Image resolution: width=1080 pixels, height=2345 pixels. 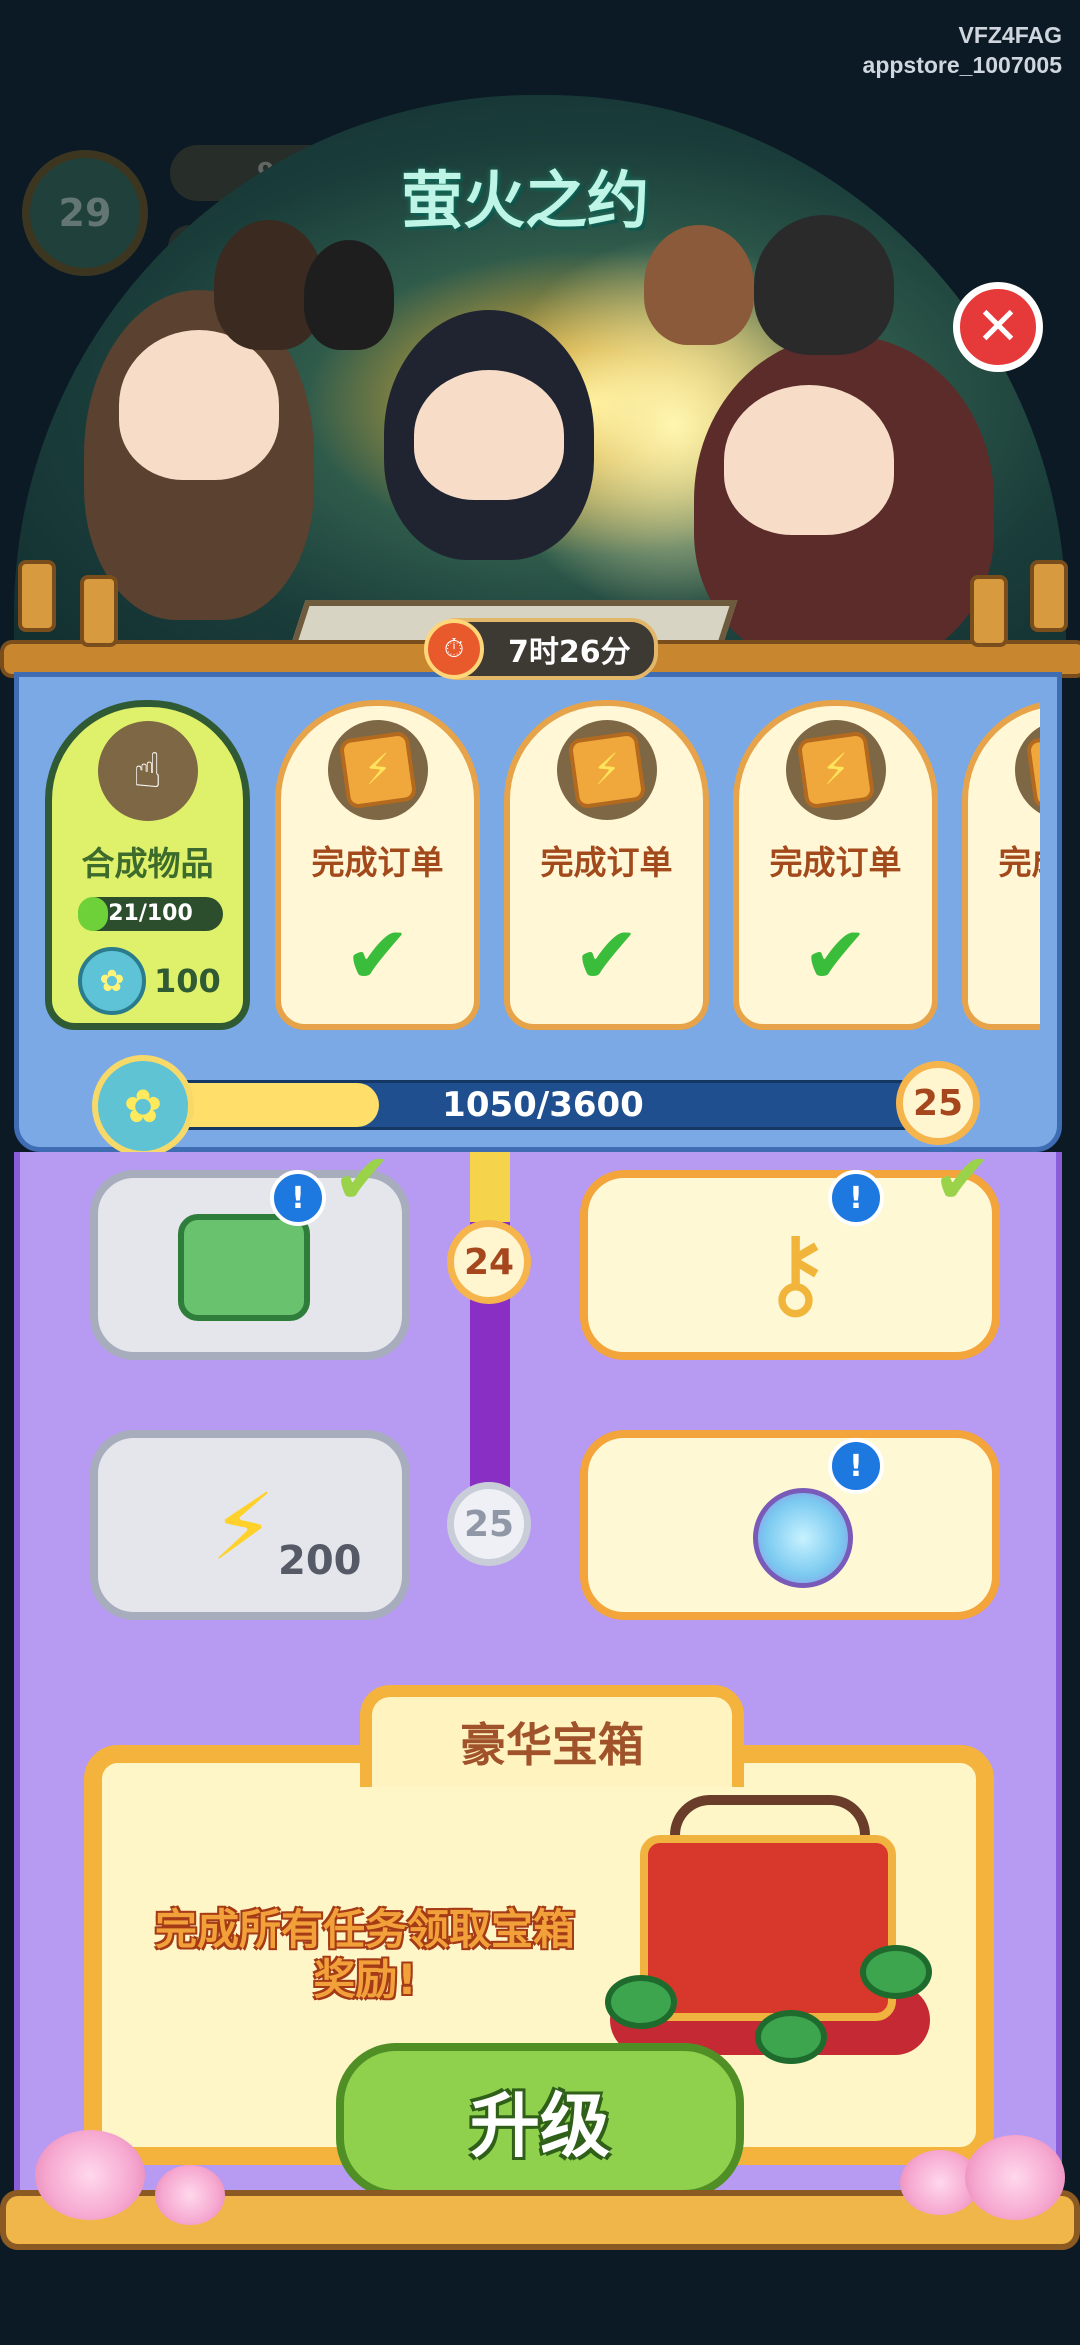 I want to click on task-reward-amount: 100, so click(x=187, y=981).